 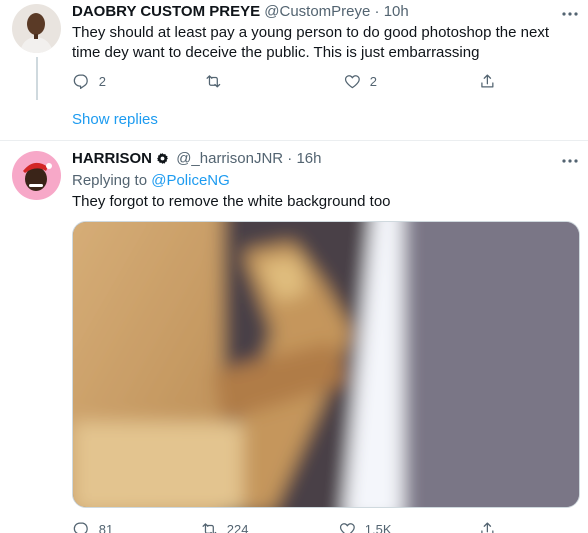 What do you see at coordinates (36, 28) in the screenshot?
I see `avatar-daobry` at bounding box center [36, 28].